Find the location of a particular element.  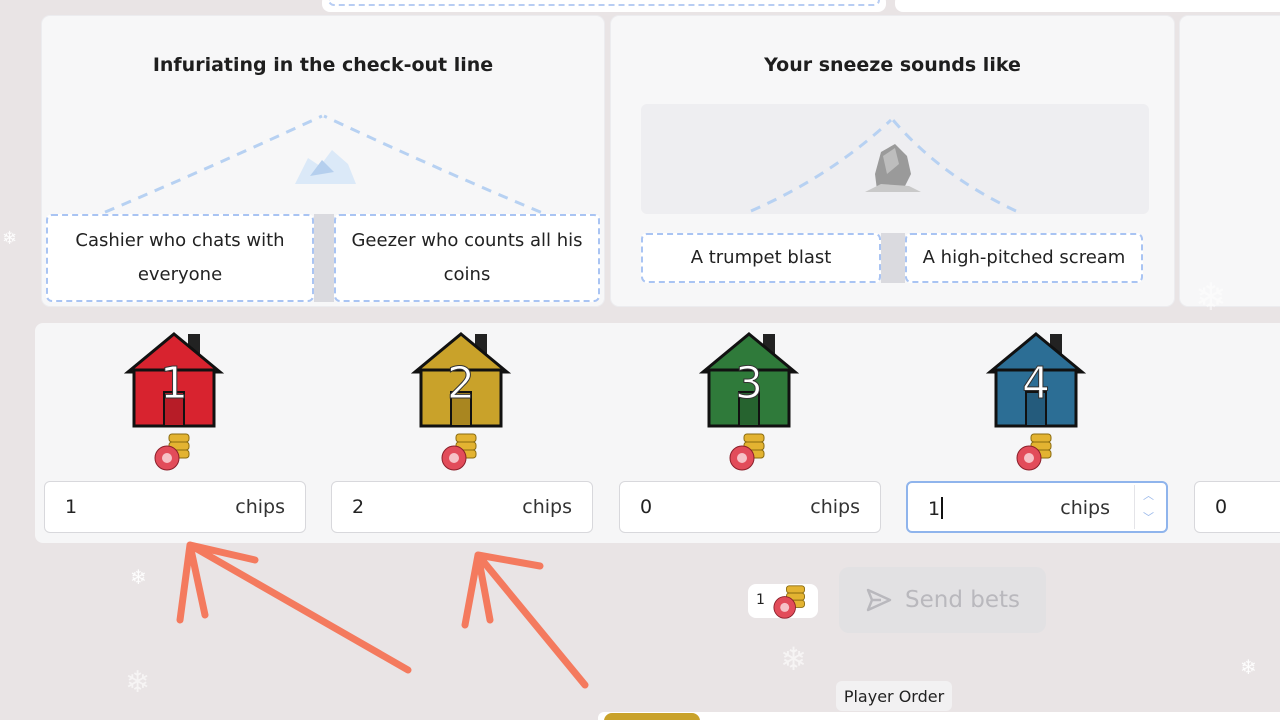

previous-card-bottom-right is located at coordinates (1087, 6).